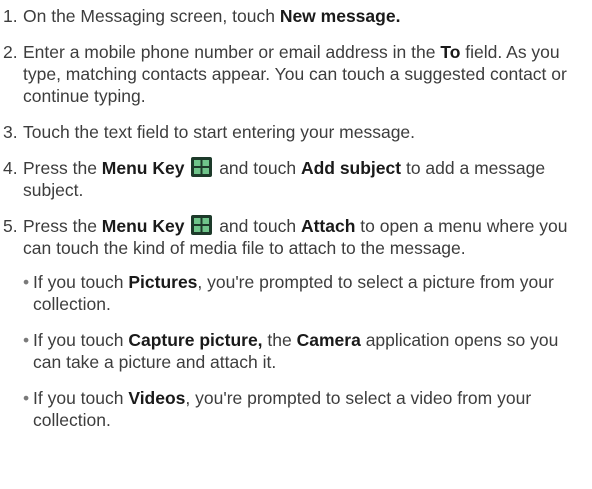  I want to click on add-subject-term: Add subject, so click(351, 168).